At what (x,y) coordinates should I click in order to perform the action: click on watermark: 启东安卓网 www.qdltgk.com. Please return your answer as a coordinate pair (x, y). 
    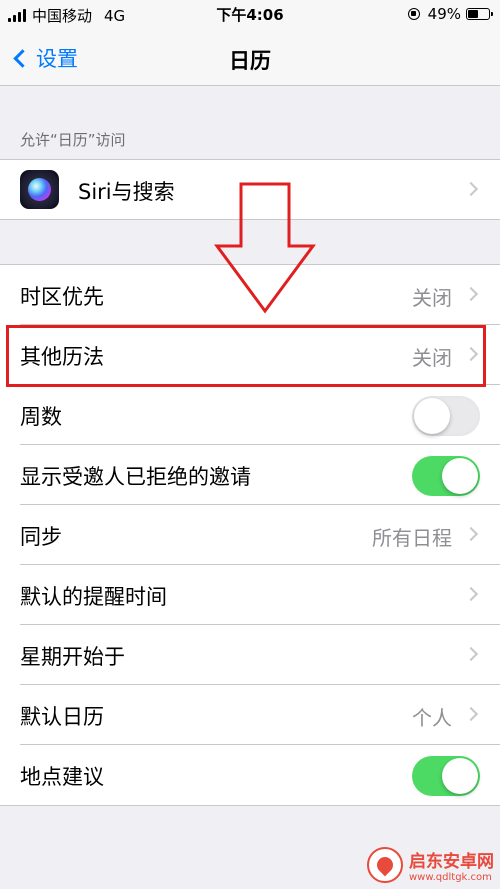
    Looking at the image, I should click on (430, 865).